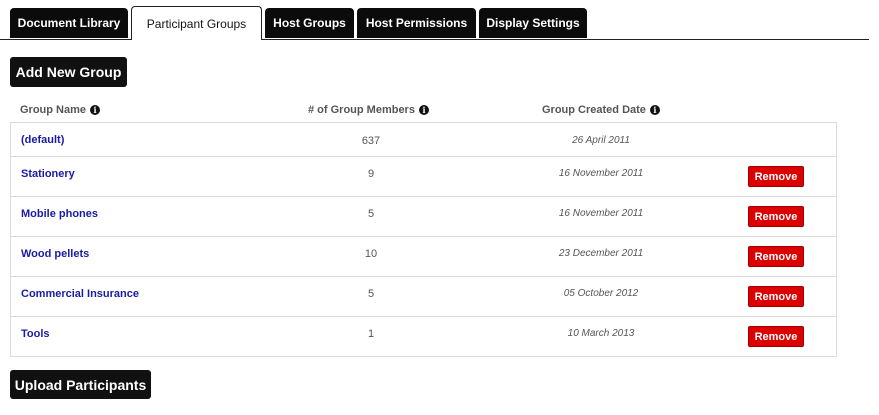 The width and height of the screenshot is (879, 415). Describe the element at coordinates (601, 333) in the screenshot. I see `group-created-date: 10 March 2013` at that location.